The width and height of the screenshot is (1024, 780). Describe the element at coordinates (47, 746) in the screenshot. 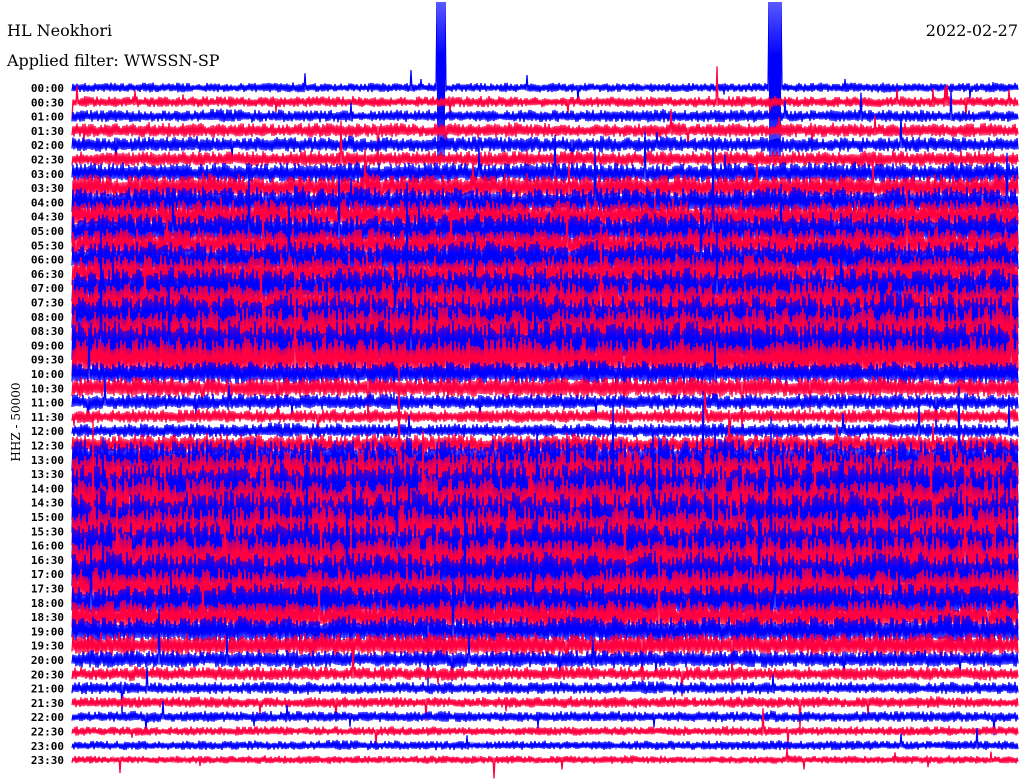

I see `row-time-label: 23:00` at that location.